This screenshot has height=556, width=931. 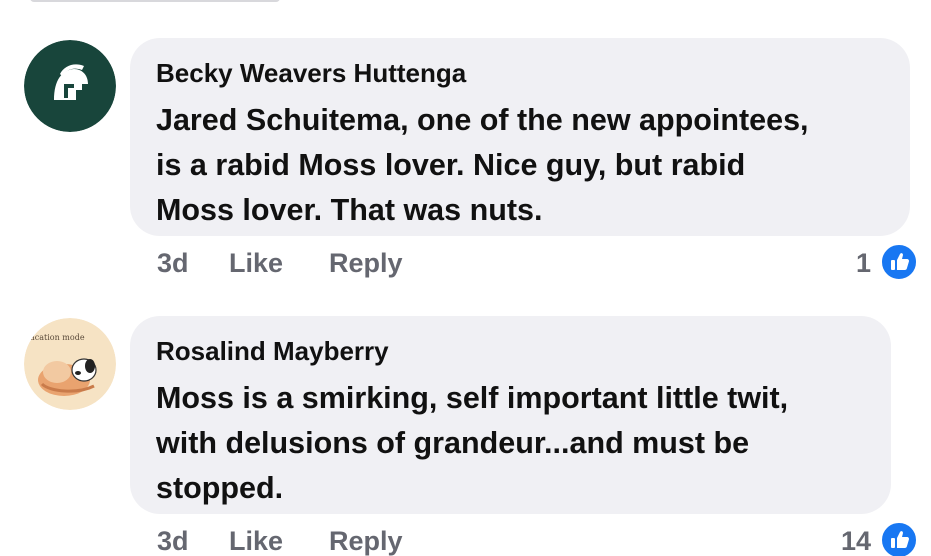 What do you see at coordinates (311, 73) in the screenshot?
I see `comment-author: Becky Weavers Huttenga` at bounding box center [311, 73].